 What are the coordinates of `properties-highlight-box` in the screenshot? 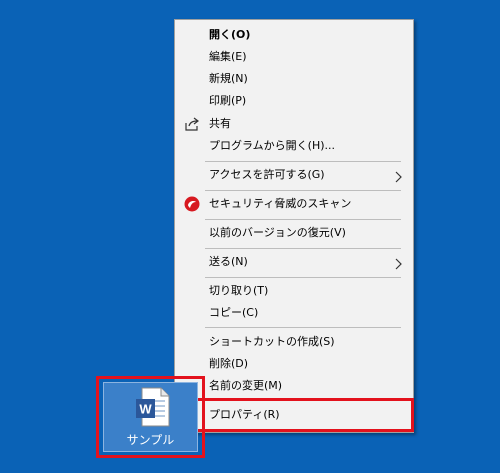 It's located at (294, 415).